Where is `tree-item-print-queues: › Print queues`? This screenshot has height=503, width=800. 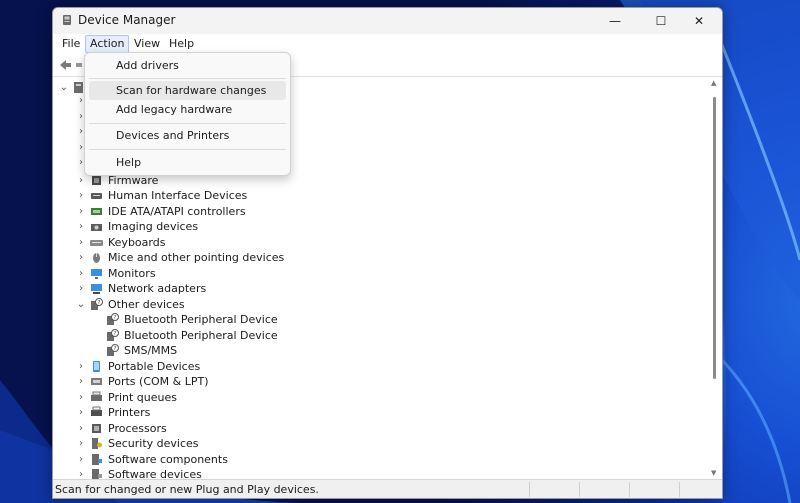 tree-item-print-queues: › Print queues is located at coordinates (226, 397).